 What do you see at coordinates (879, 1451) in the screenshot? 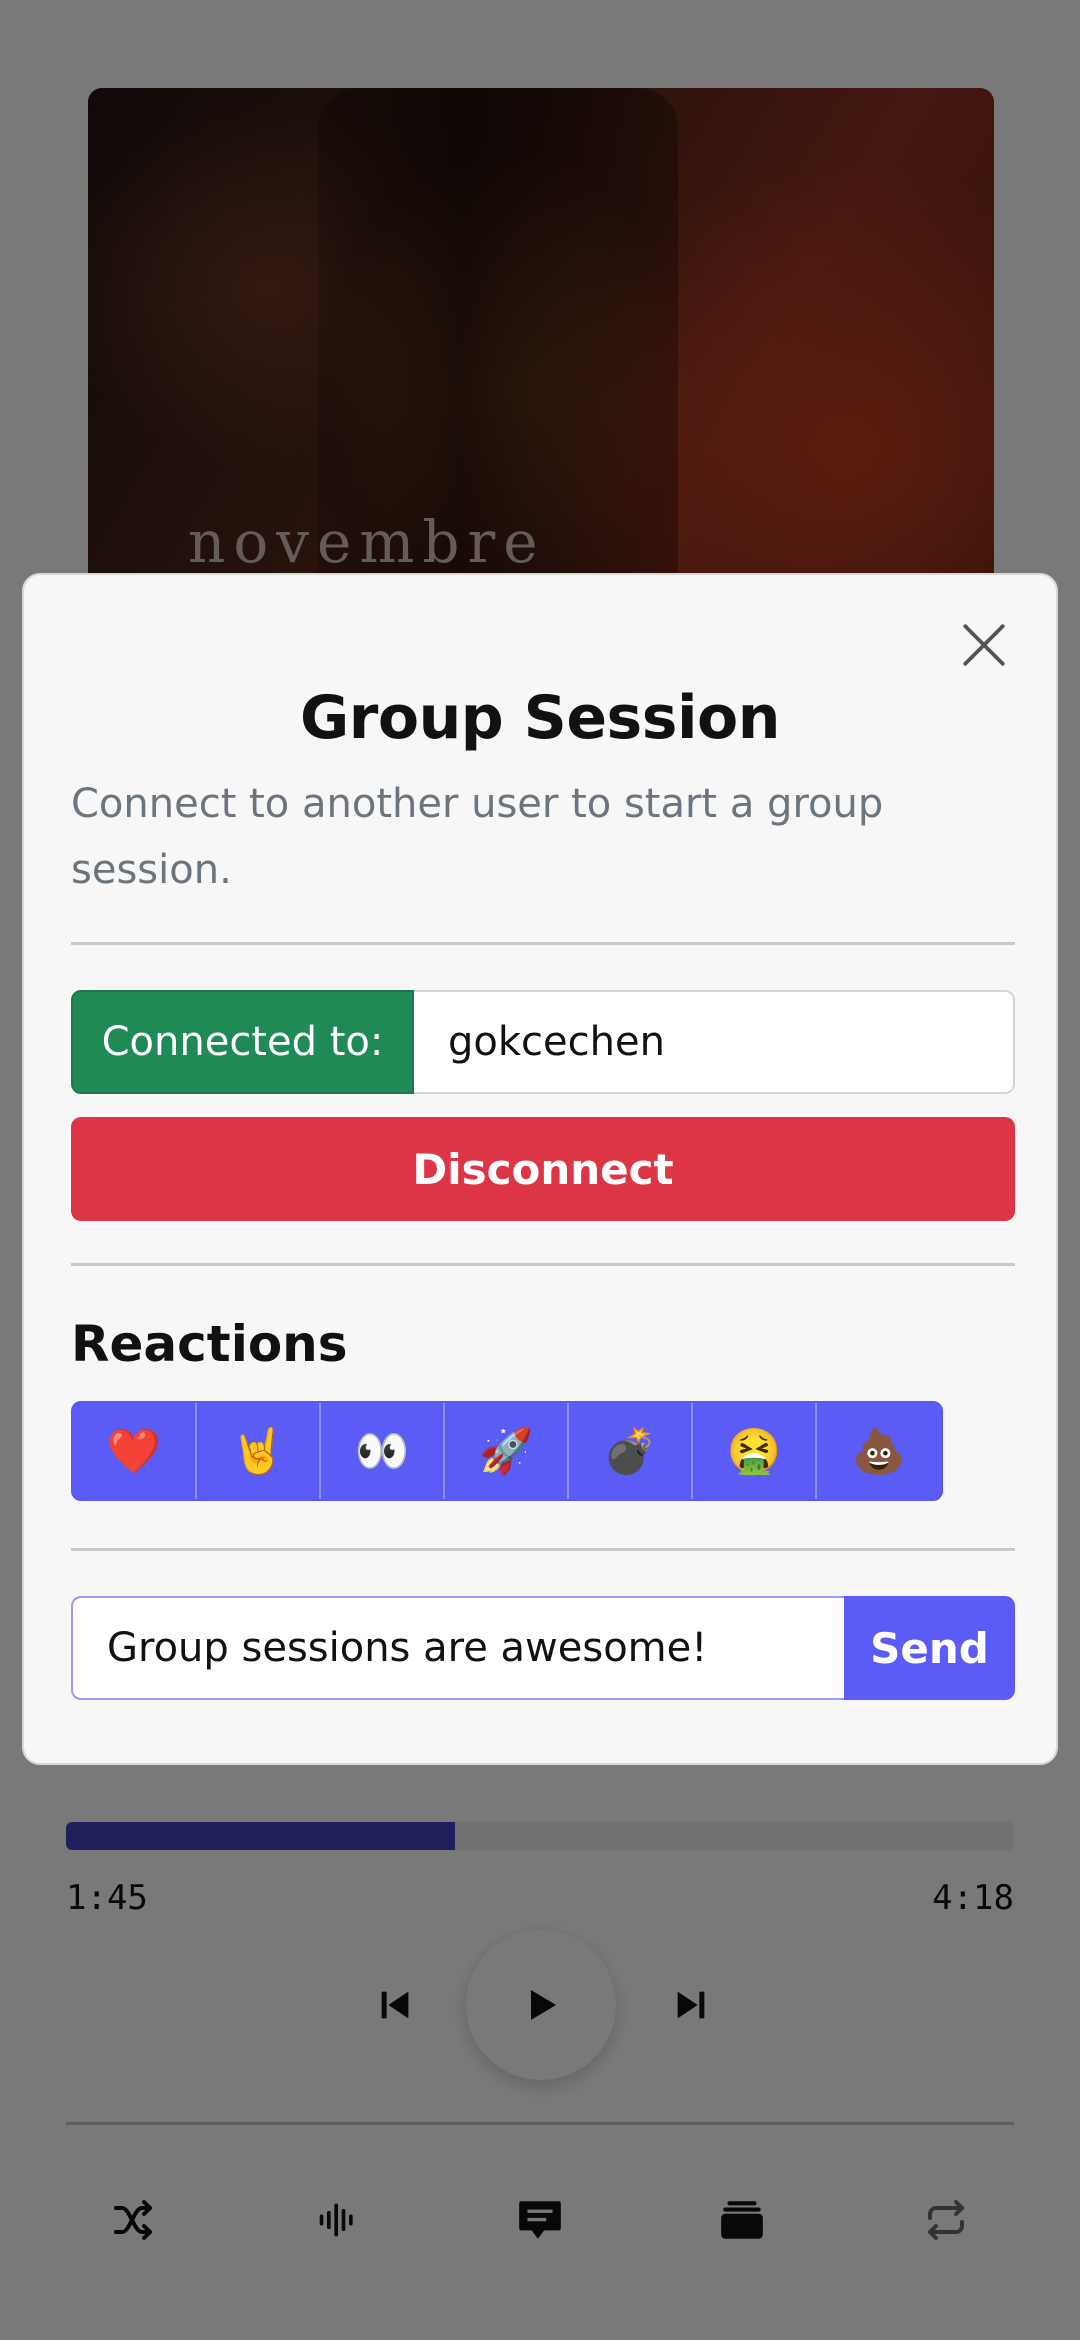
I see `reaction-poop-button: 💩` at bounding box center [879, 1451].